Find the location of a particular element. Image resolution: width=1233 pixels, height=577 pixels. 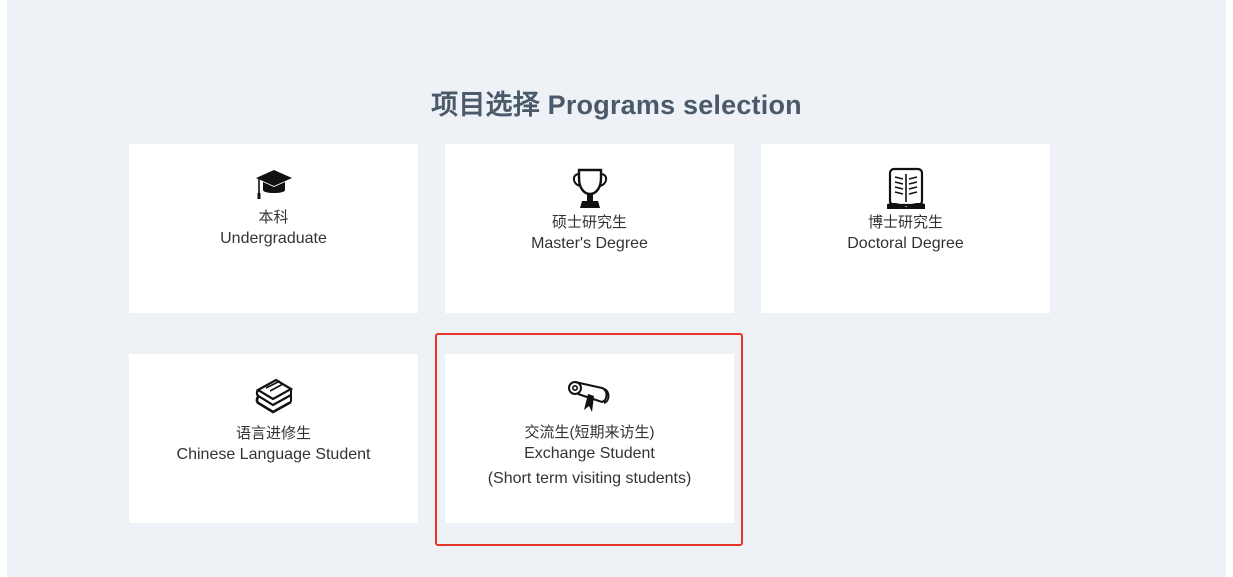

open-book-icon is located at coordinates (905, 188).